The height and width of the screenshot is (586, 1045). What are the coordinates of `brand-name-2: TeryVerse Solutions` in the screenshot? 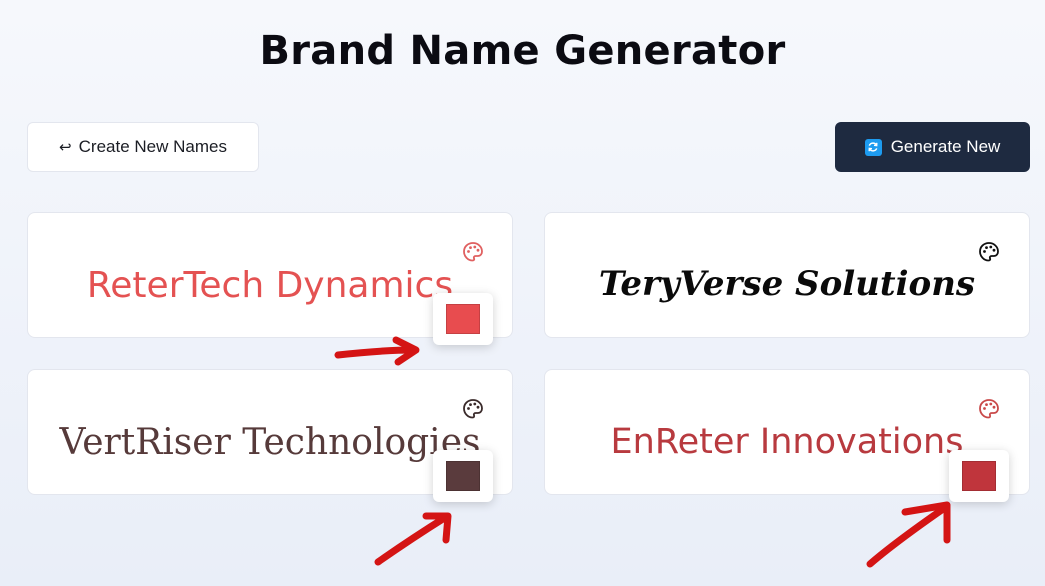 It's located at (787, 284).